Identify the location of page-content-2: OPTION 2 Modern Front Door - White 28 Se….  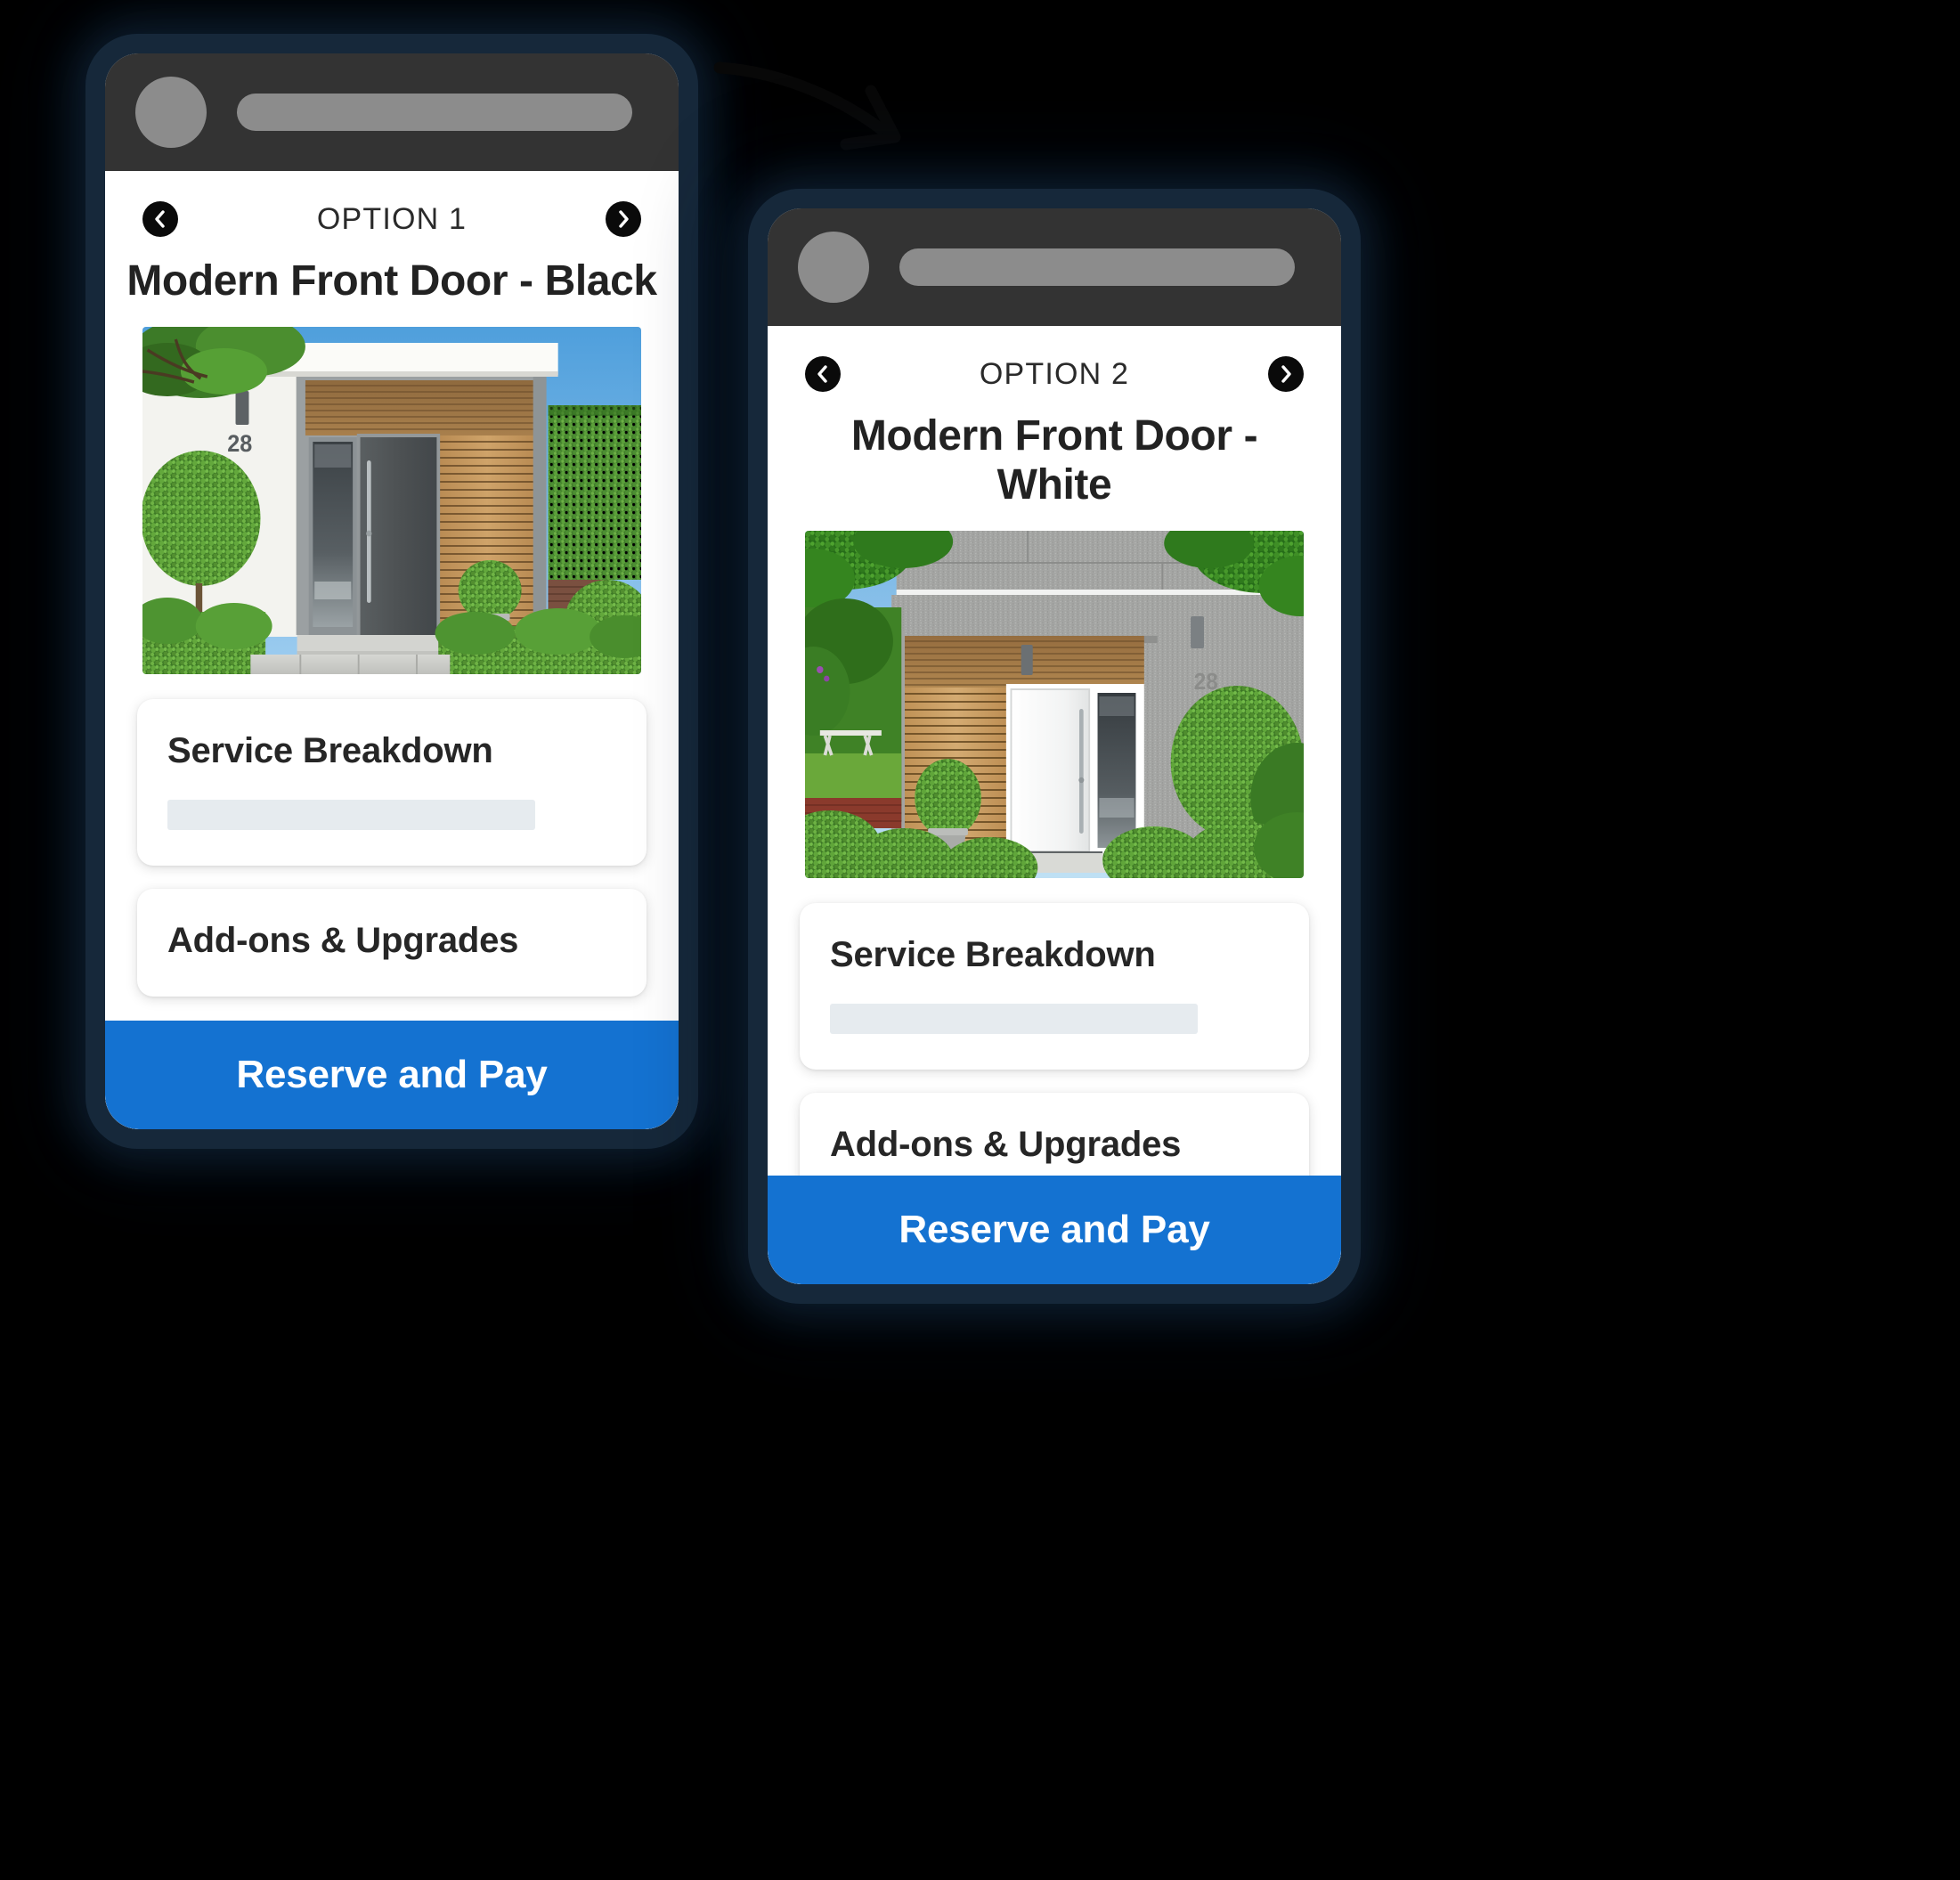
(1054, 805).